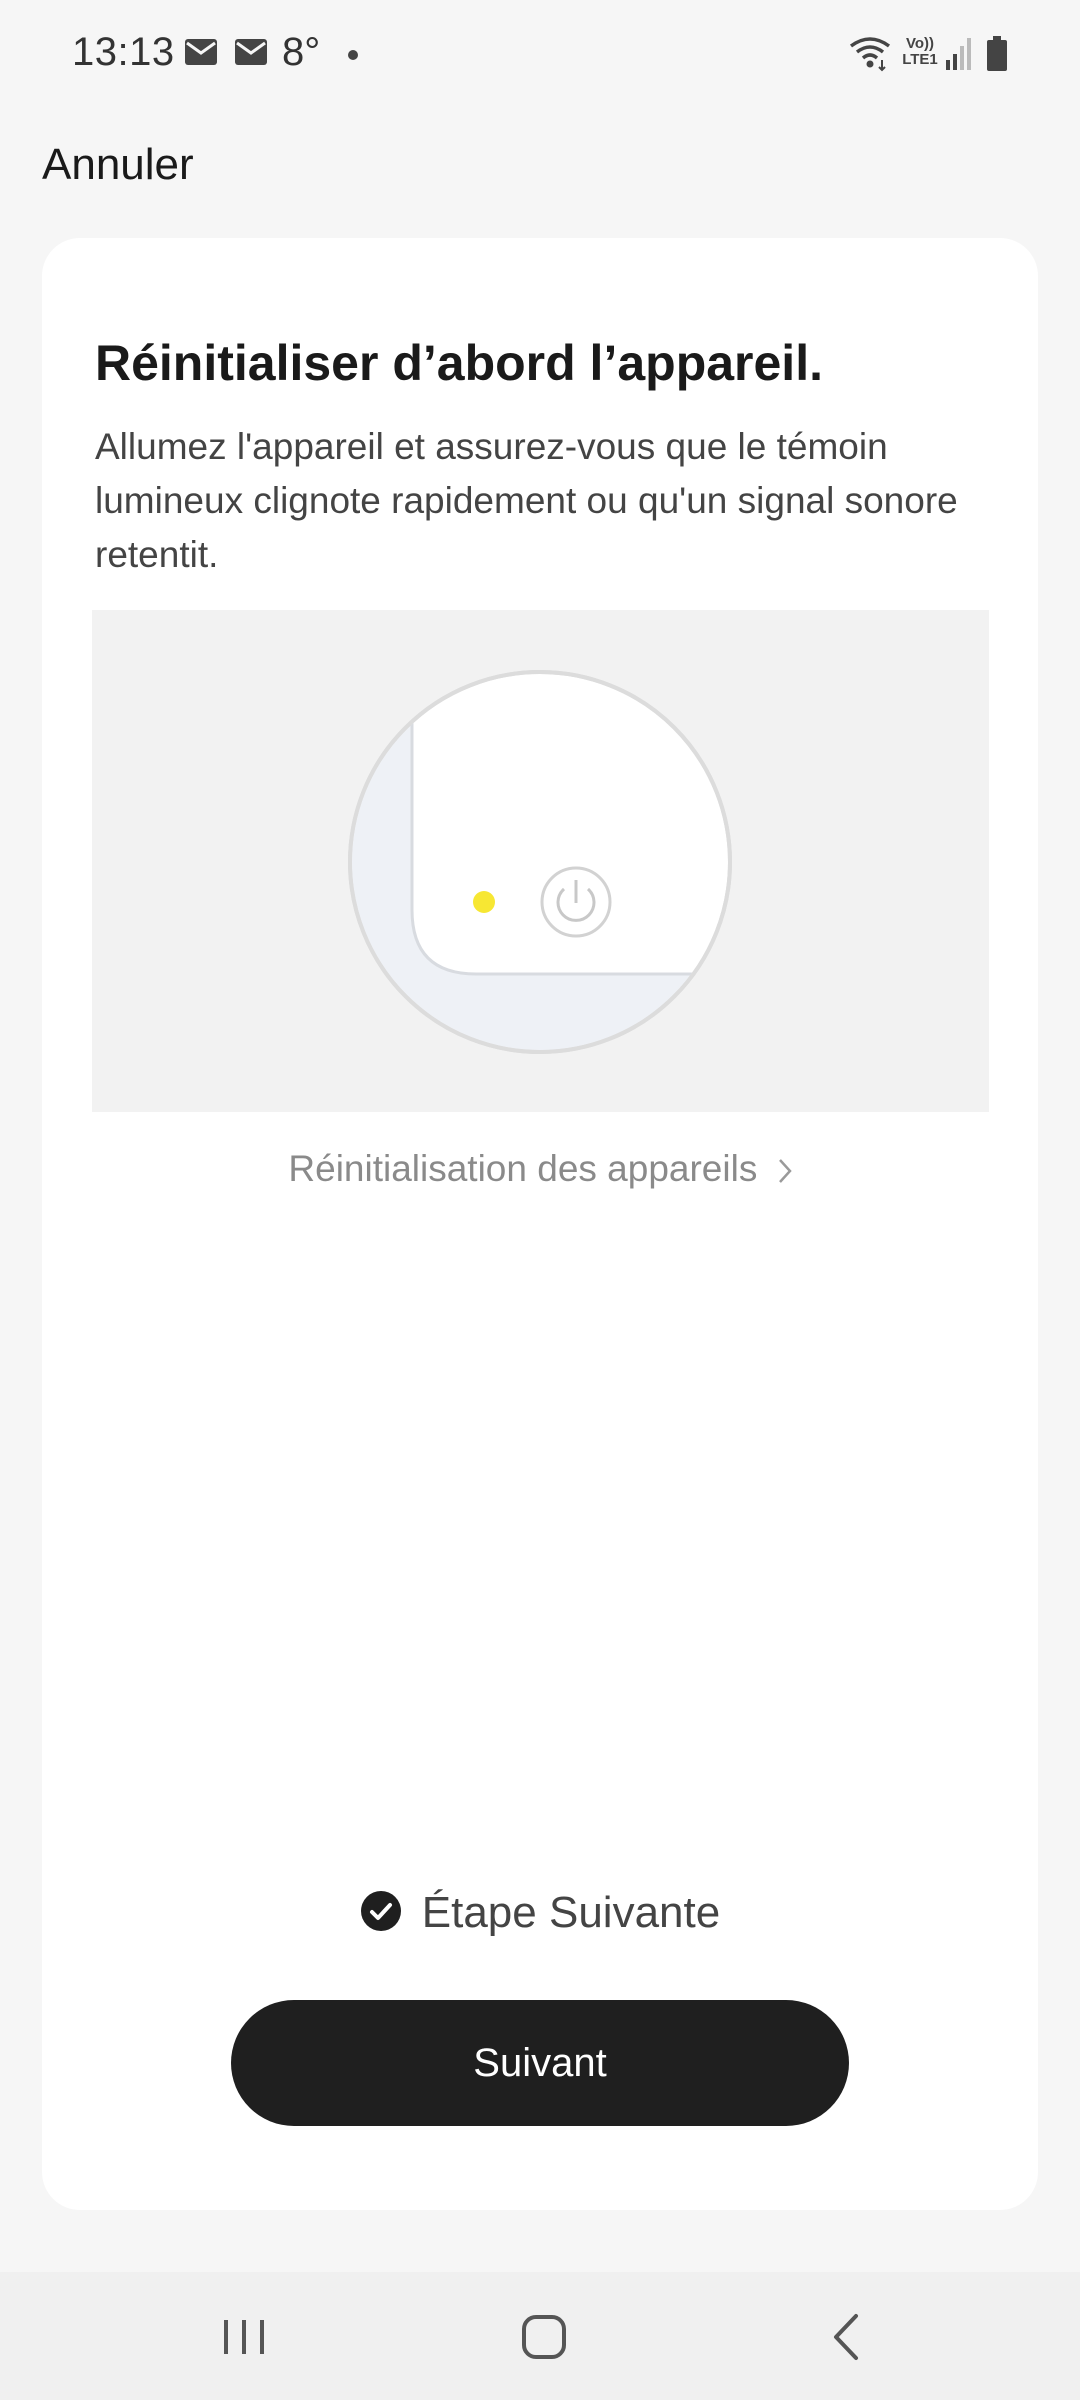 This screenshot has height=2400, width=1080. I want to click on battery-icon, so click(997, 53).